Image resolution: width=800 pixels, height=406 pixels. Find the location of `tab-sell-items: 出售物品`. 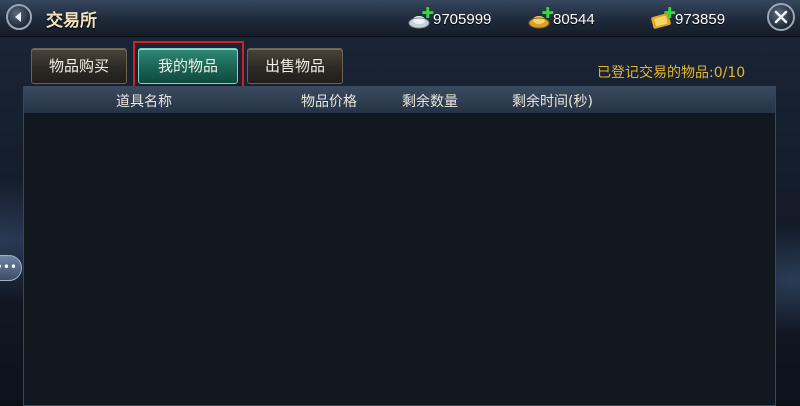

tab-sell-items: 出售物品 is located at coordinates (295, 66).